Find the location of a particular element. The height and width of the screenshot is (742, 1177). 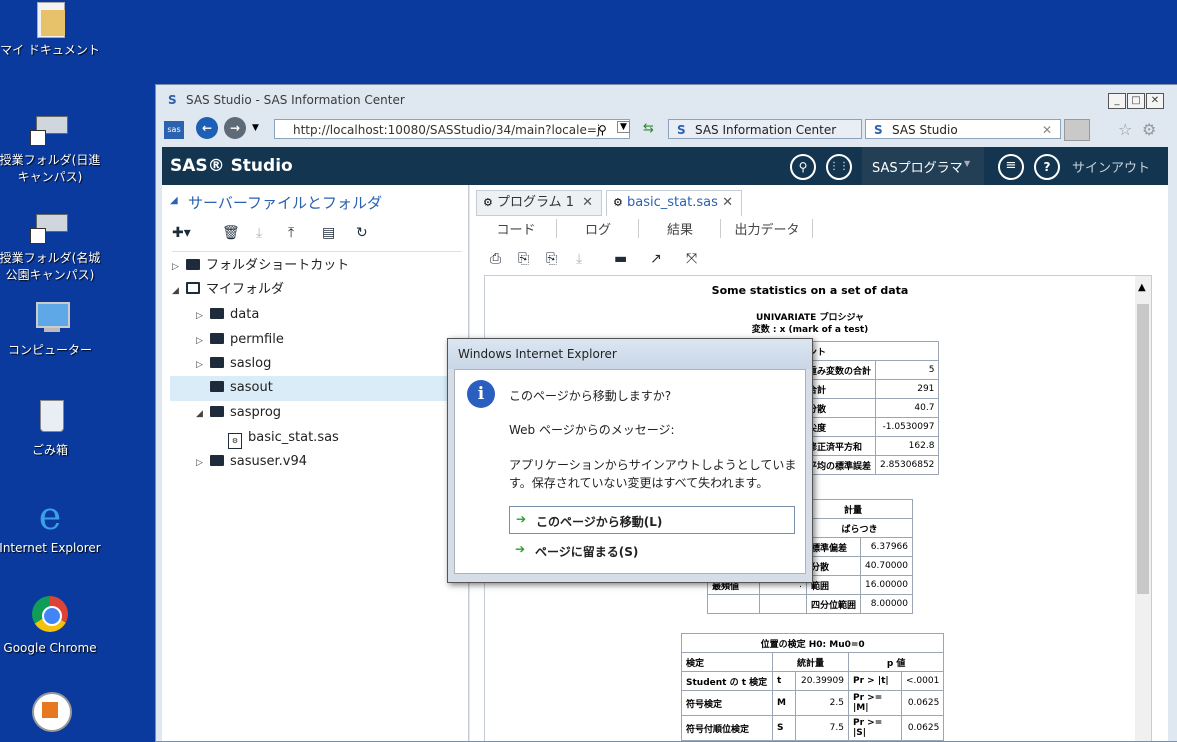

help-button: ? is located at coordinates (1047, 167).